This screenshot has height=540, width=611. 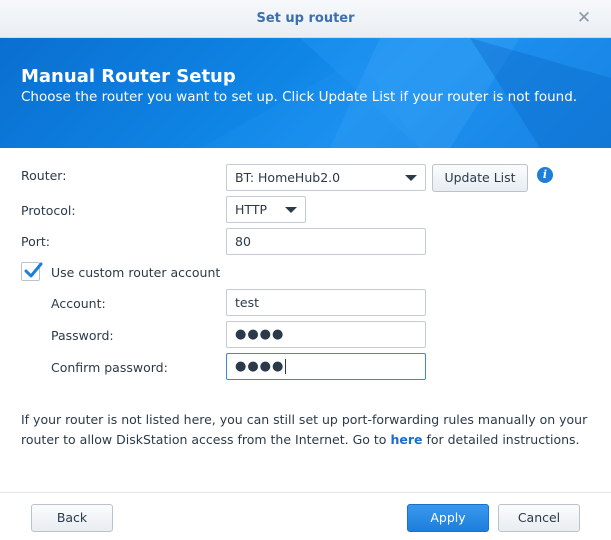 I want to click on router-select: BT: HomeHub2.0, so click(x=326, y=177).